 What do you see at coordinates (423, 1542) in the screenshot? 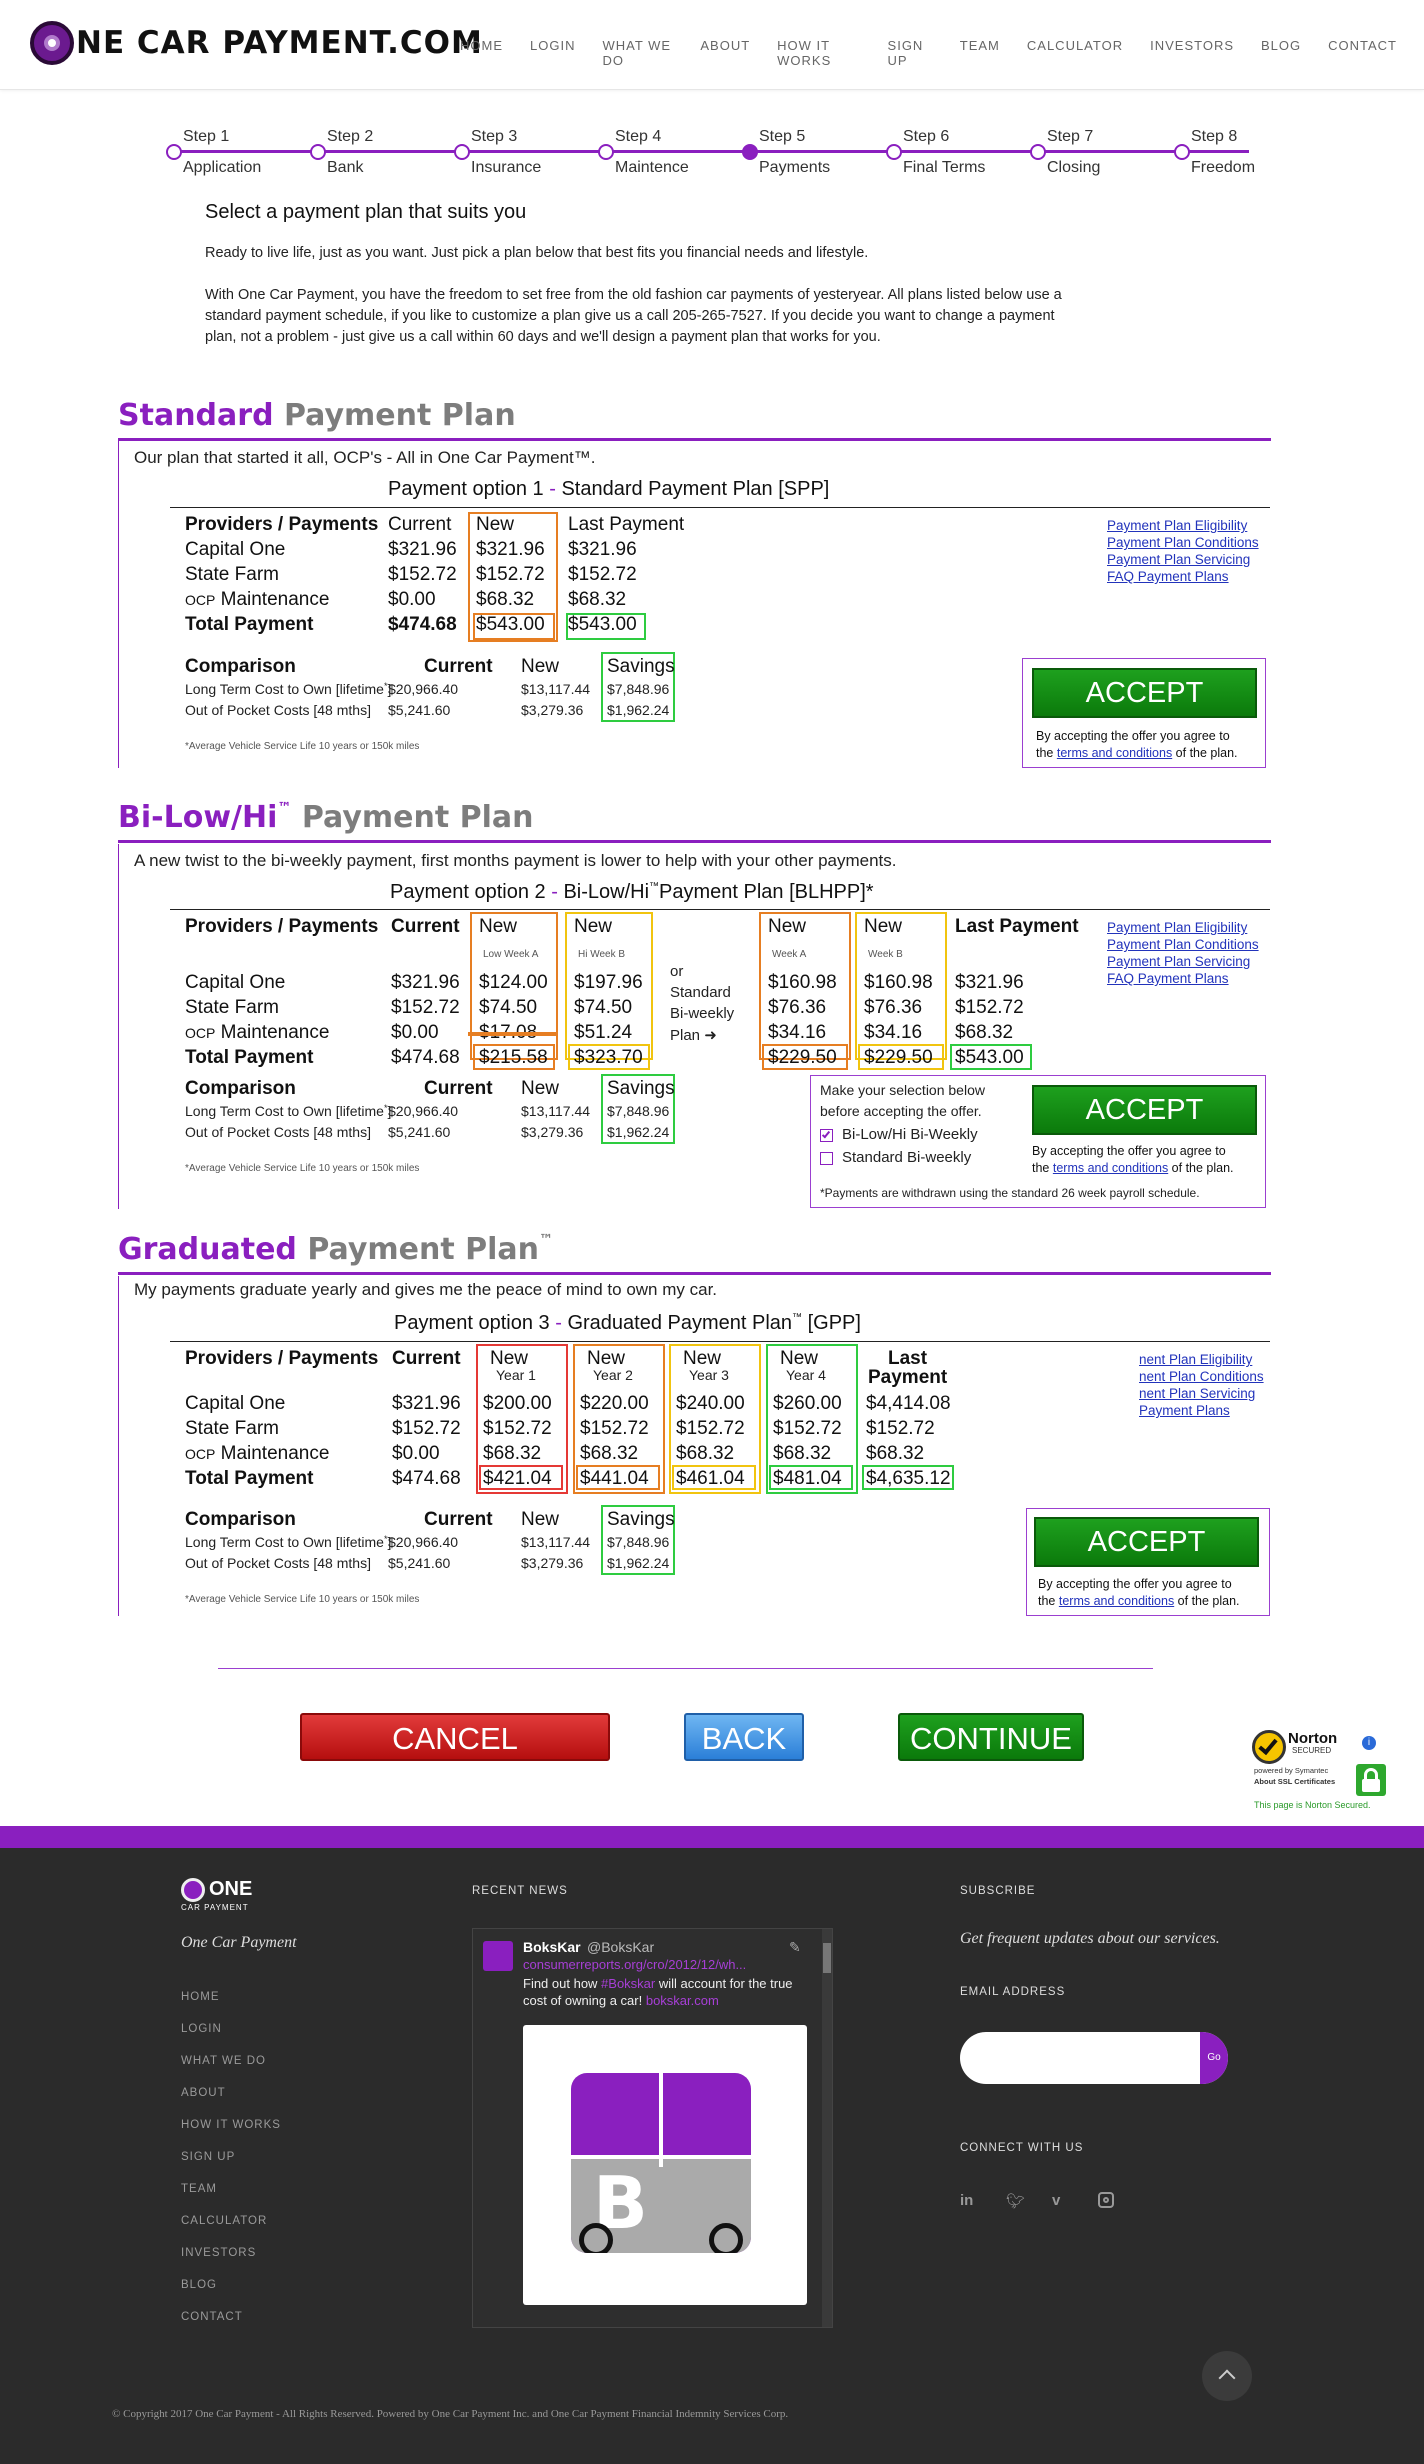
I see `cmp-current-value: $20,966.40` at bounding box center [423, 1542].